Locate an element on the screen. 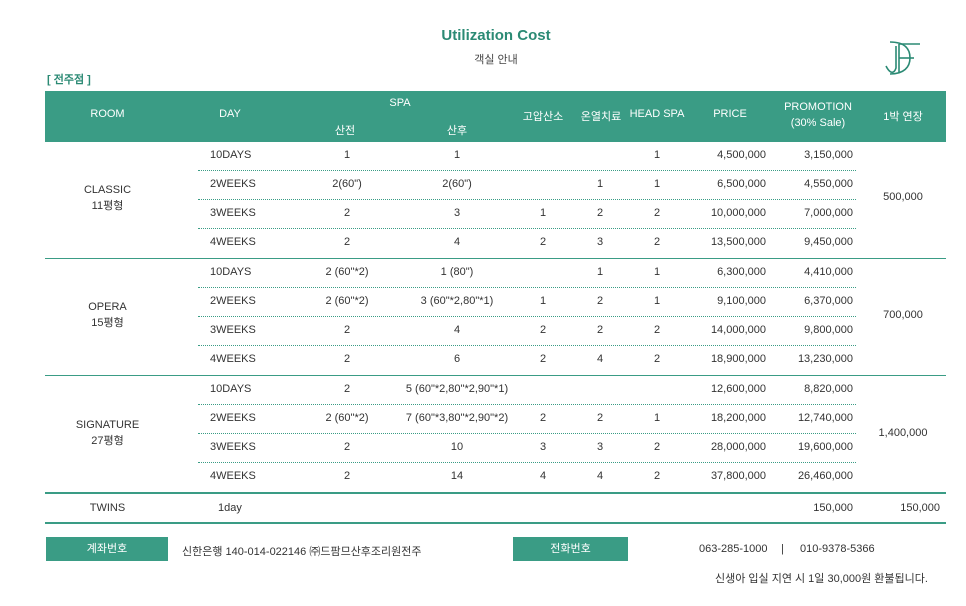 The height and width of the screenshot is (606, 966). cell-promotion: 12,740,000 is located at coordinates (825, 418).